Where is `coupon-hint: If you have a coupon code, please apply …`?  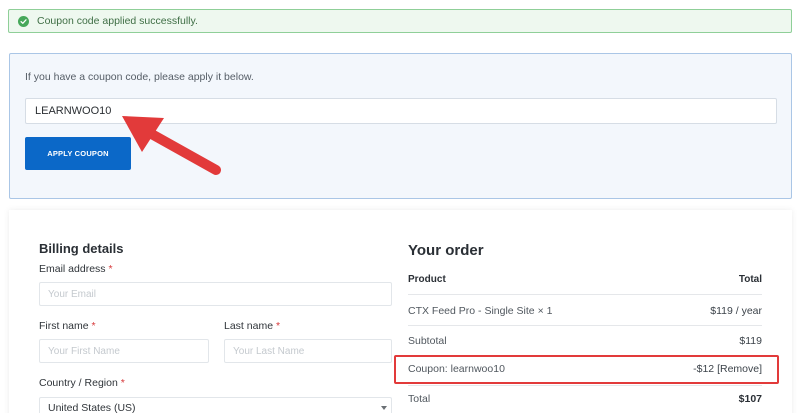
coupon-hint: If you have a coupon code, please apply … is located at coordinates (139, 77).